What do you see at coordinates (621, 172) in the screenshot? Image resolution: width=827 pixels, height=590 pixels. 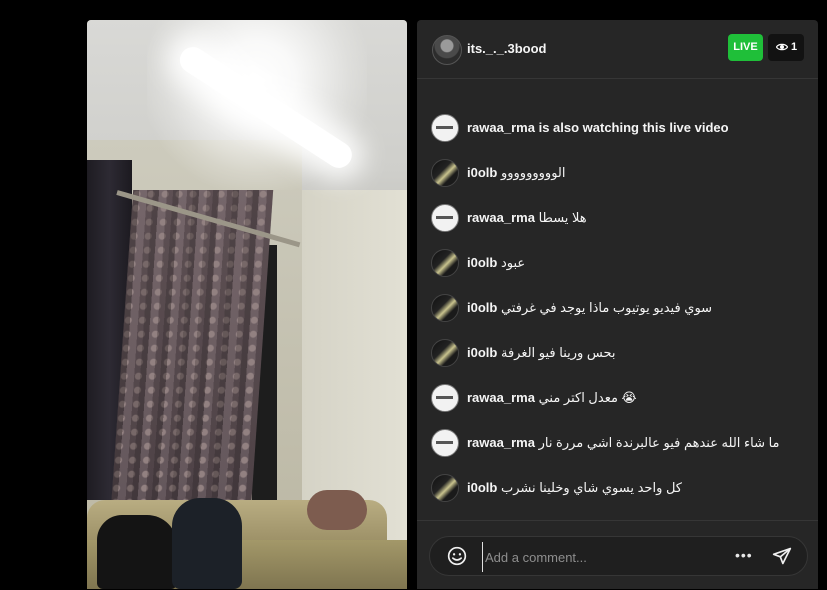 I see `comment-item: i0olb الووووووووو` at bounding box center [621, 172].